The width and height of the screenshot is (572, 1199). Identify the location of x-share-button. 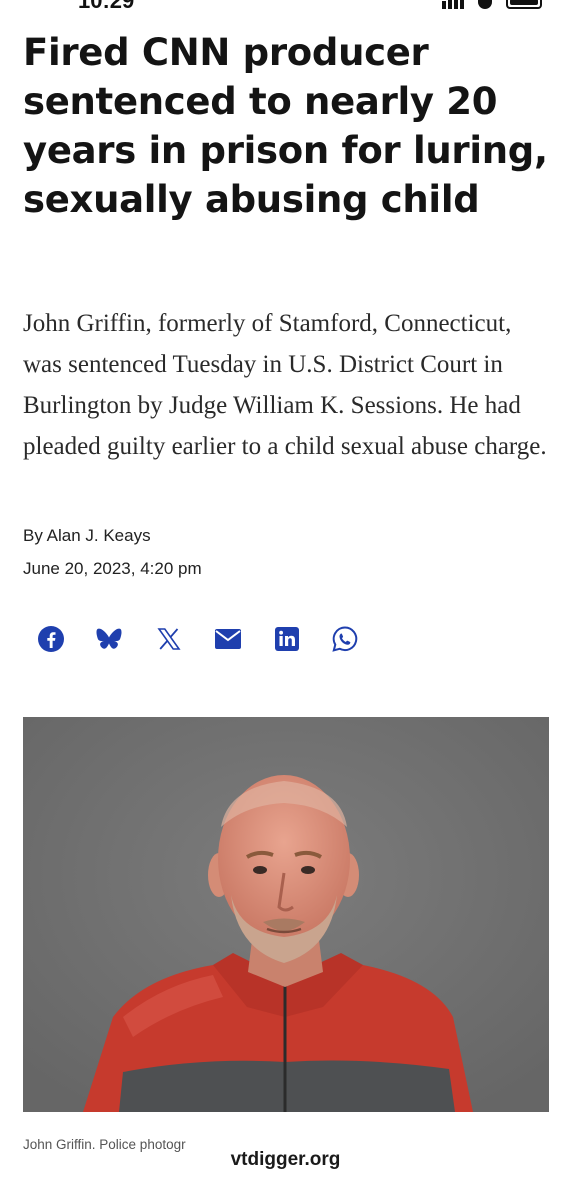
(169, 639).